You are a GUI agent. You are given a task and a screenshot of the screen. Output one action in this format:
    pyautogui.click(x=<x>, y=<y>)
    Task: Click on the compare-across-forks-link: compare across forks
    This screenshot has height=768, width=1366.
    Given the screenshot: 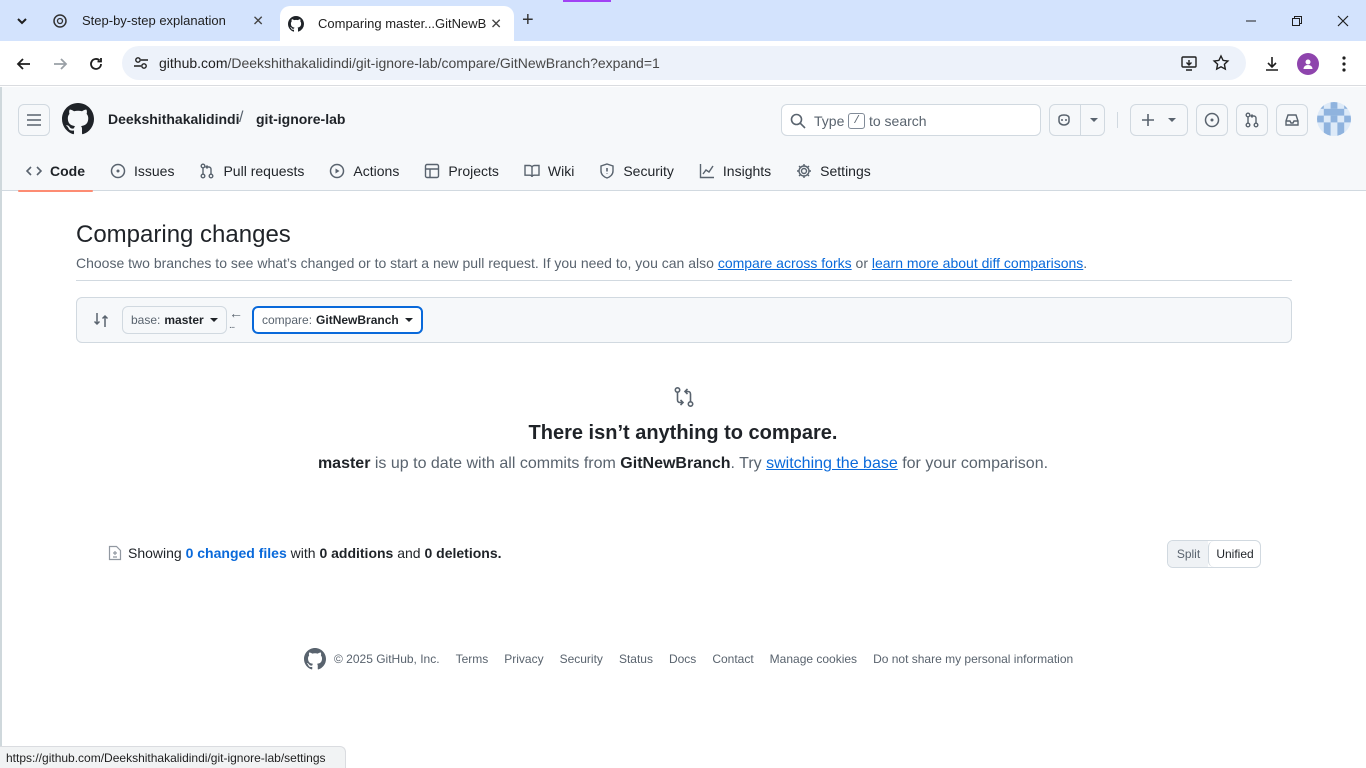 What is the action you would take?
    pyautogui.click(x=785, y=263)
    